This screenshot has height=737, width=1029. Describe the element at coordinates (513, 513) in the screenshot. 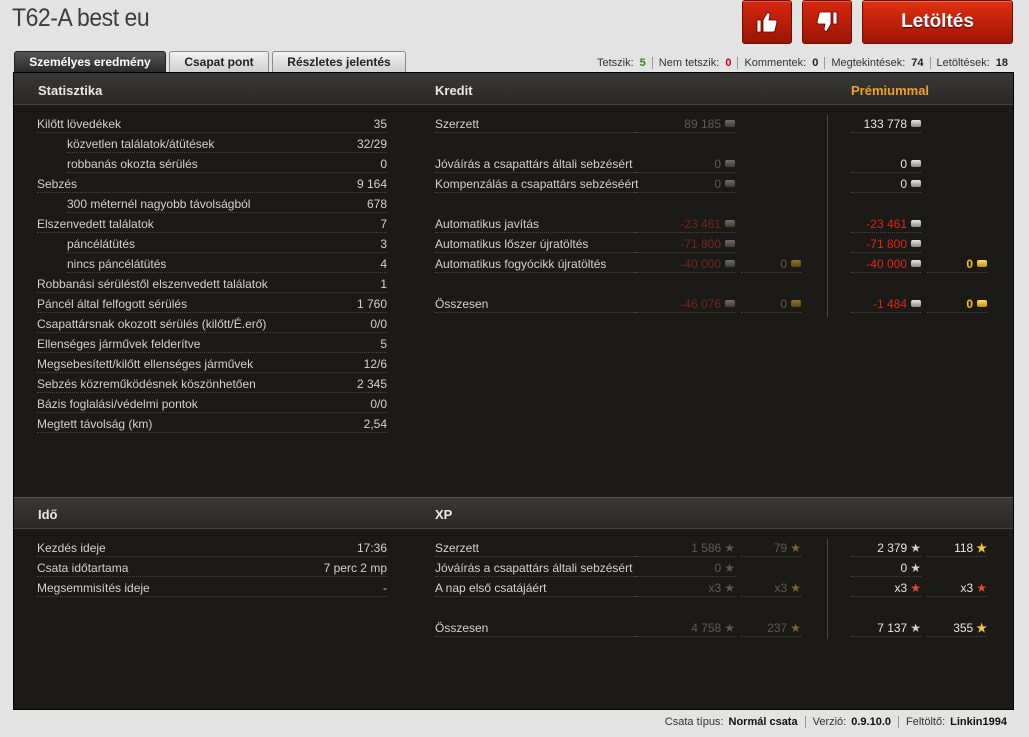

I see `mid-header-band` at that location.